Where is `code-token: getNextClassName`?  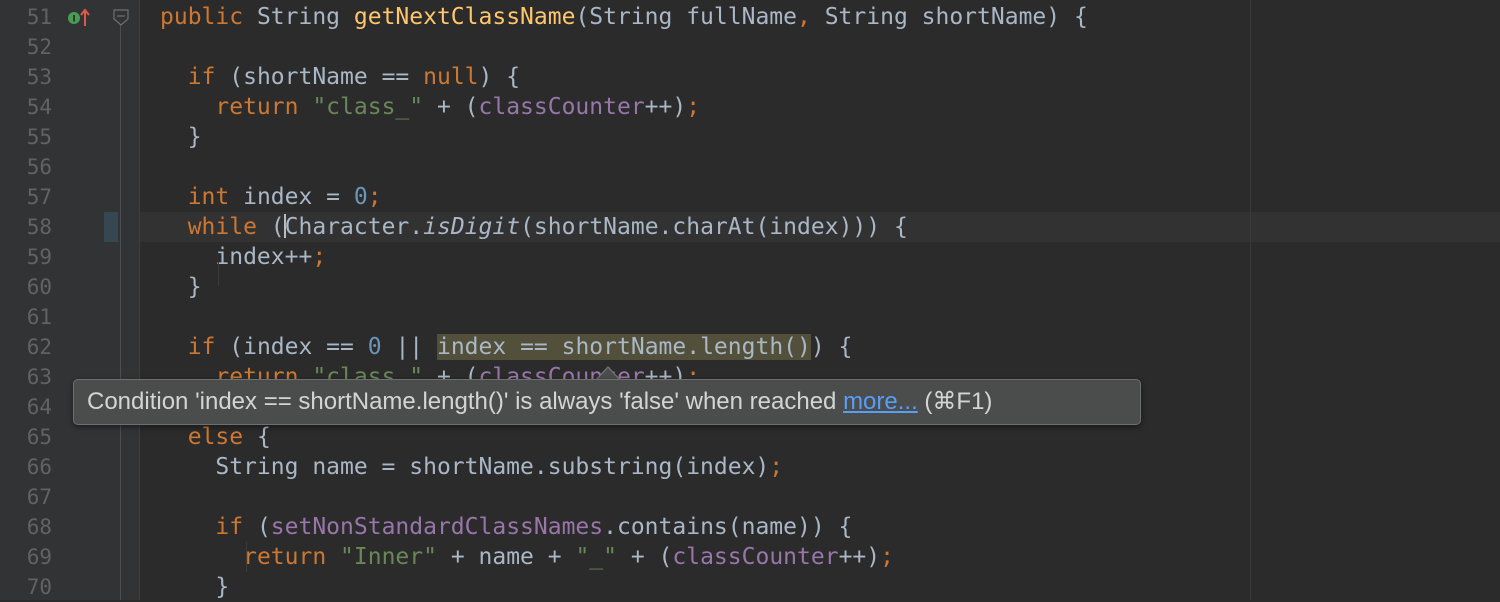 code-token: getNextClassName is located at coordinates (464, 17).